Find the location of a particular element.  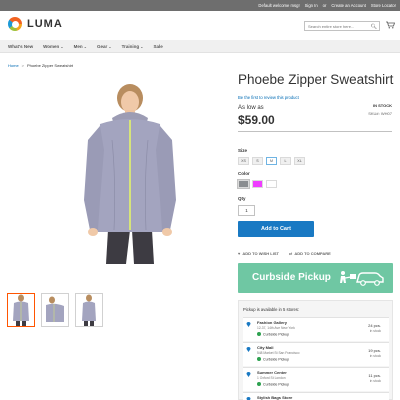

logo-icon is located at coordinates (15, 24).